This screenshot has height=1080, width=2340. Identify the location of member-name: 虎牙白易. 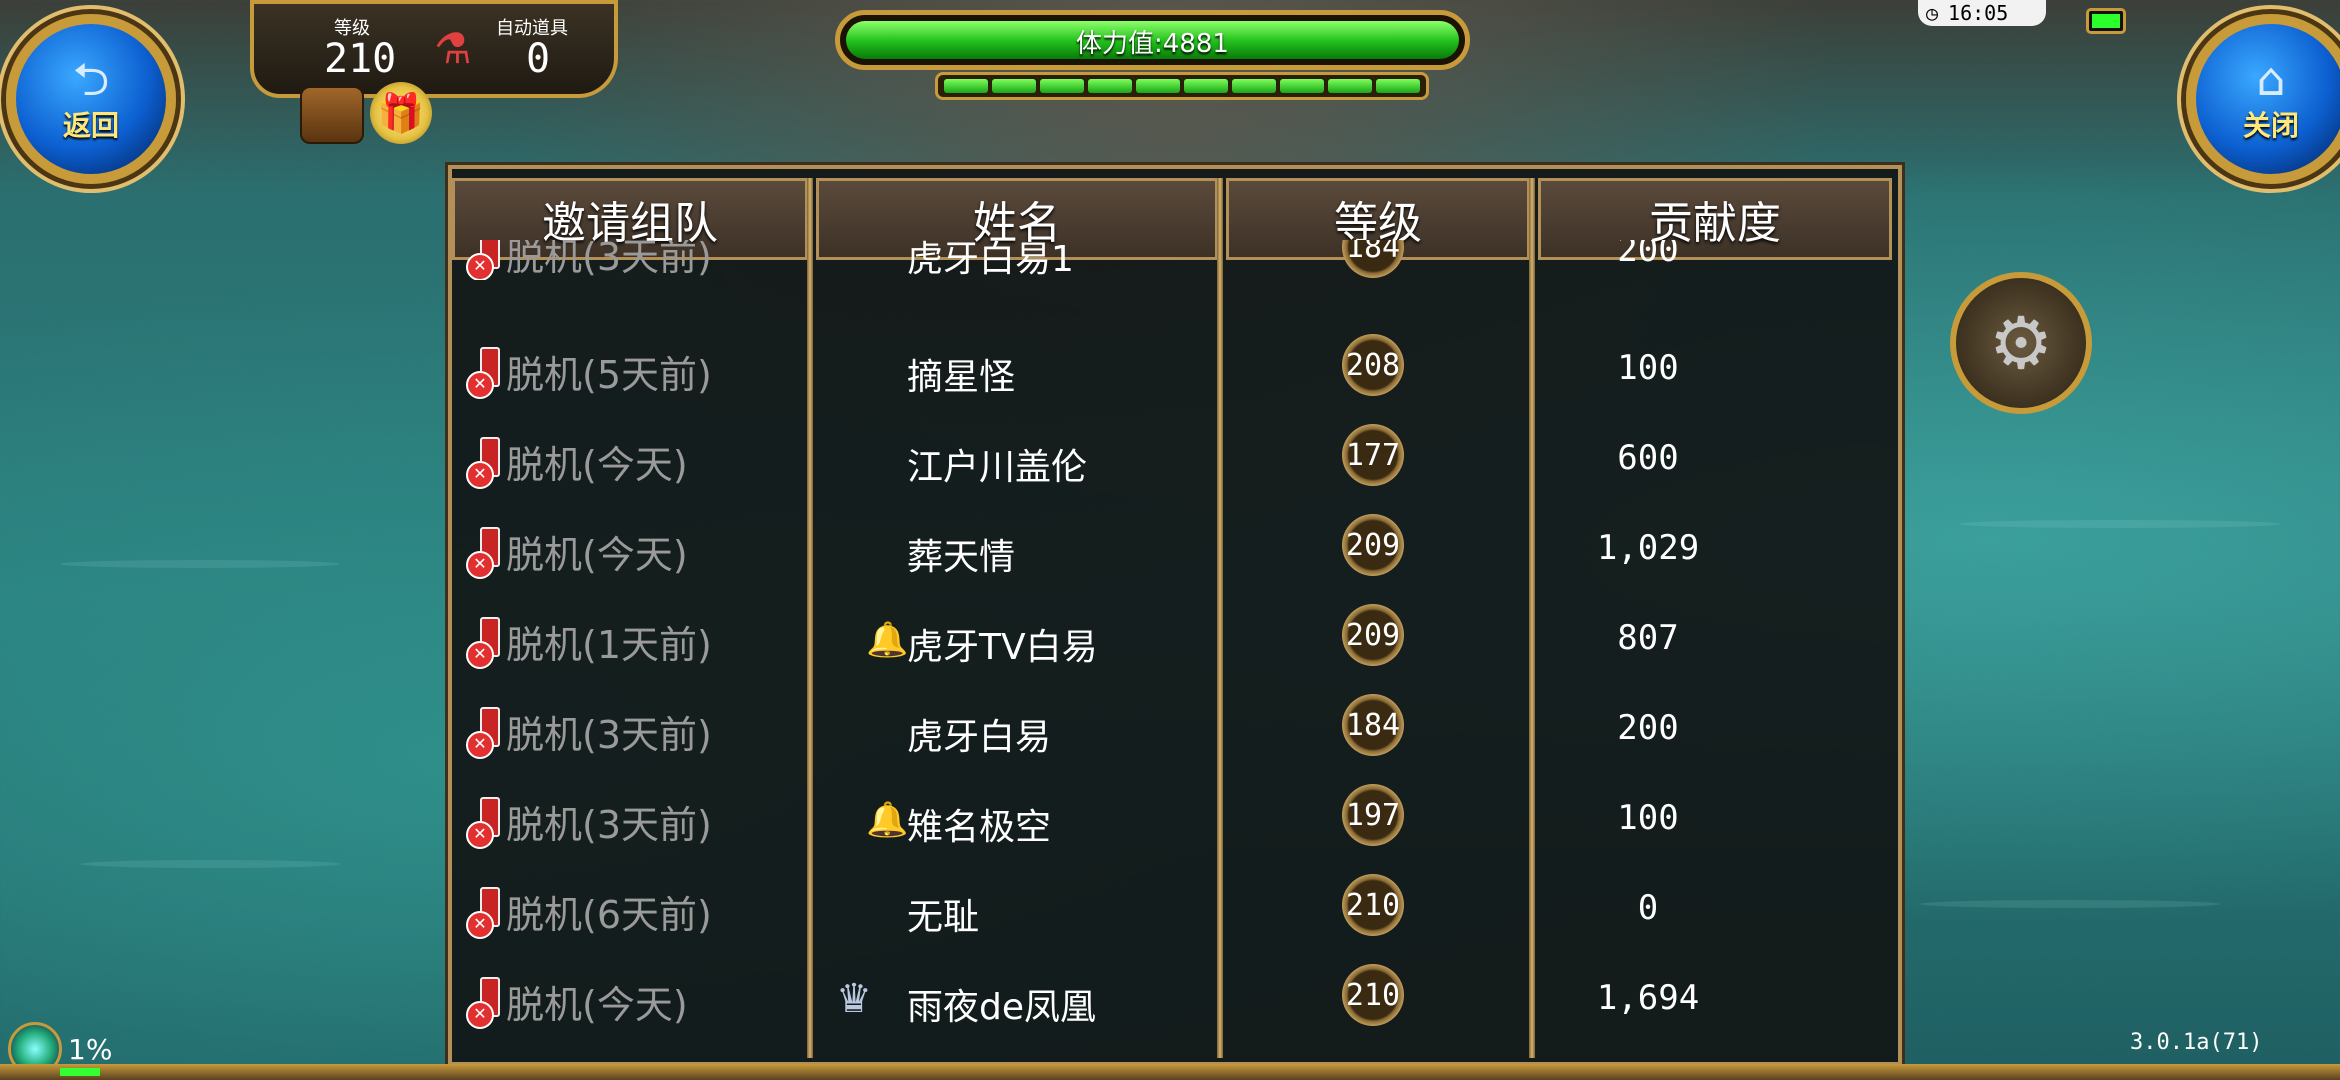
(979, 737).